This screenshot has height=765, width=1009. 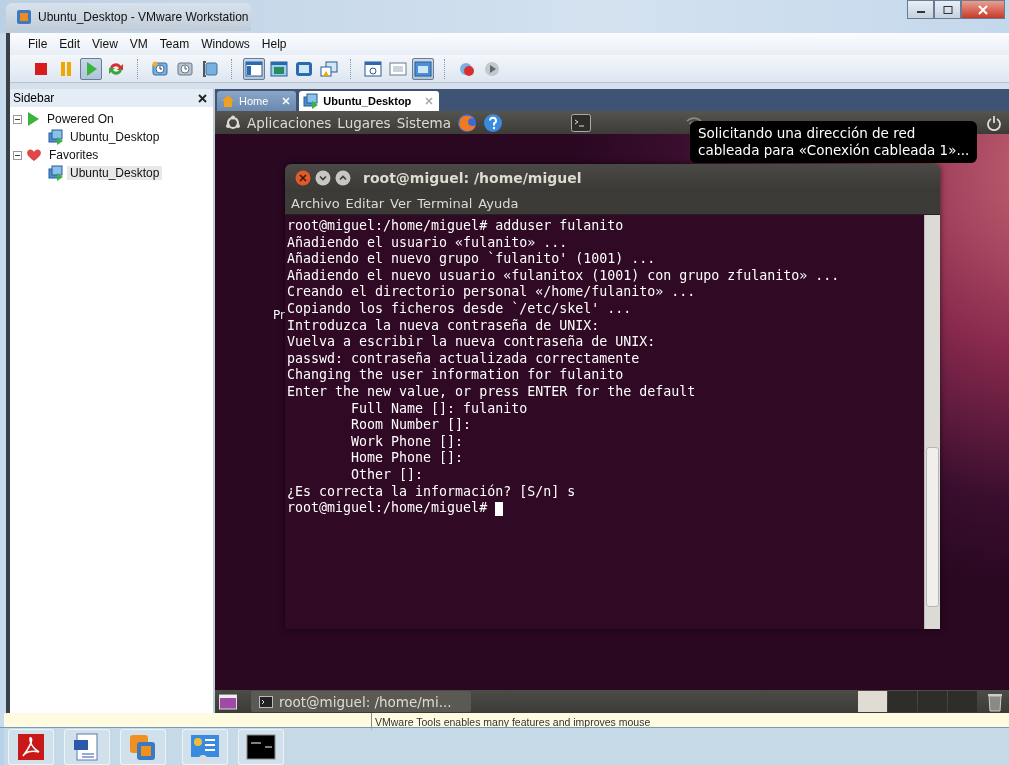 What do you see at coordinates (411, 425) in the screenshot?
I see `terminal-line: Room Number []:` at bounding box center [411, 425].